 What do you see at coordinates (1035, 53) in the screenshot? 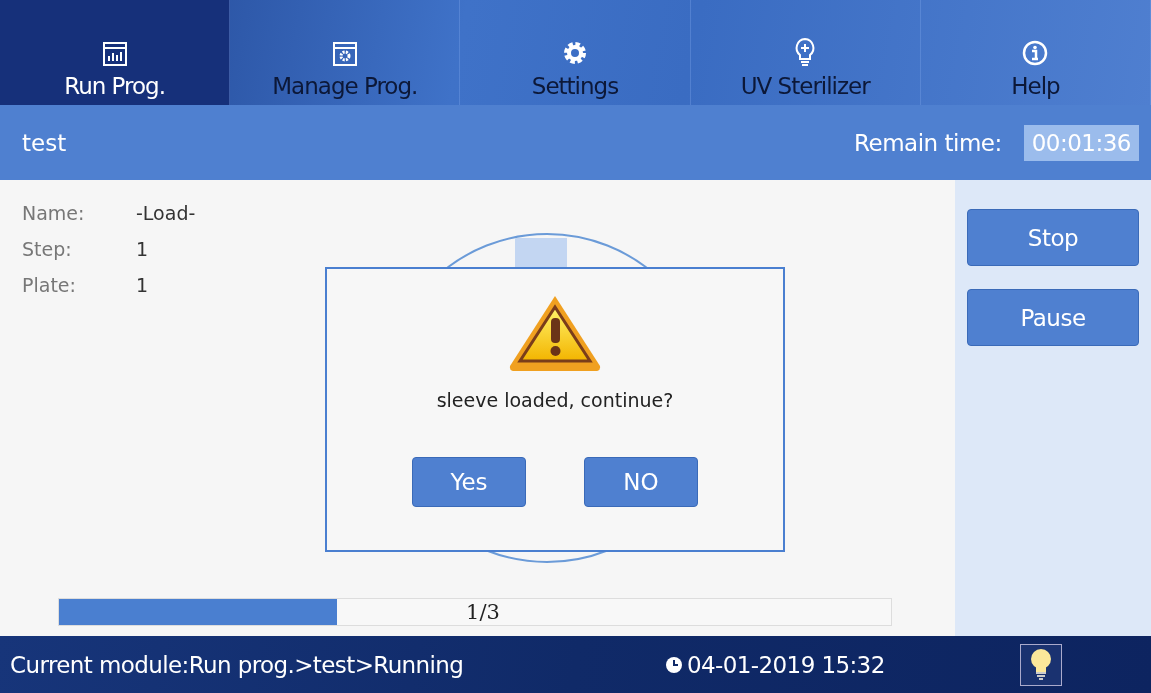
I see `info-icon` at bounding box center [1035, 53].